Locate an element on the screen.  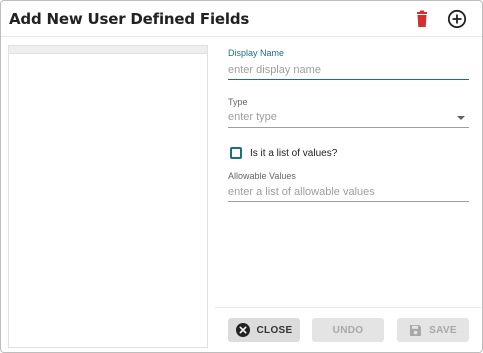
save-button-label: SAVE is located at coordinates (443, 330).